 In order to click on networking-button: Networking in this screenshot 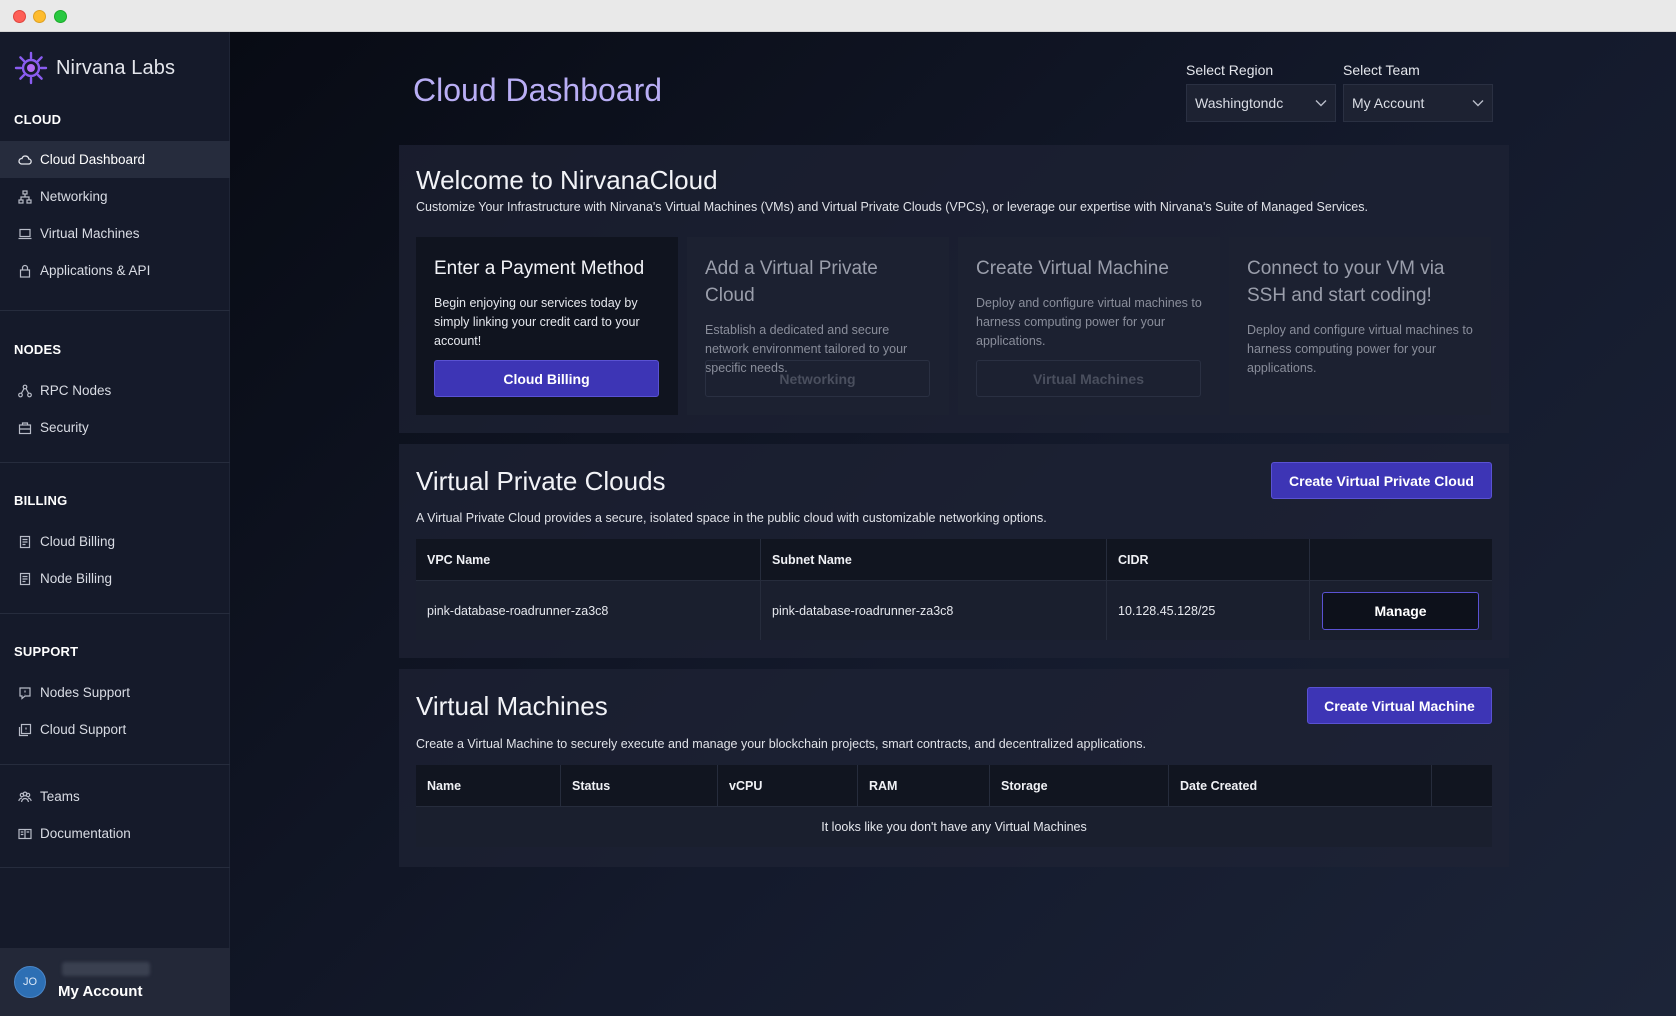, I will do `click(817, 378)`.